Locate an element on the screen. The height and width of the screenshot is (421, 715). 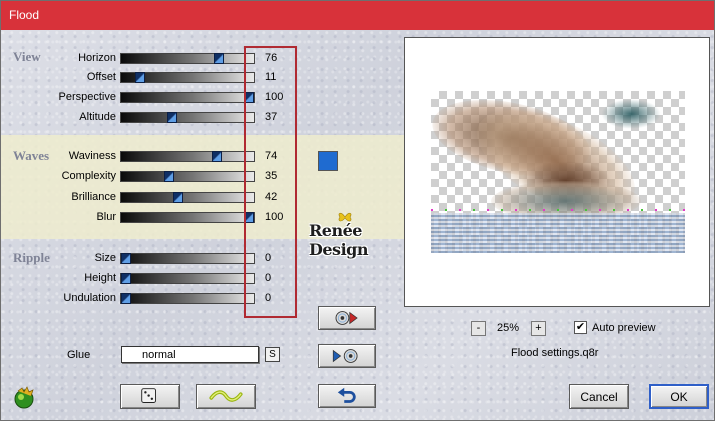
waviness-slider-thumb is located at coordinates (217, 156).